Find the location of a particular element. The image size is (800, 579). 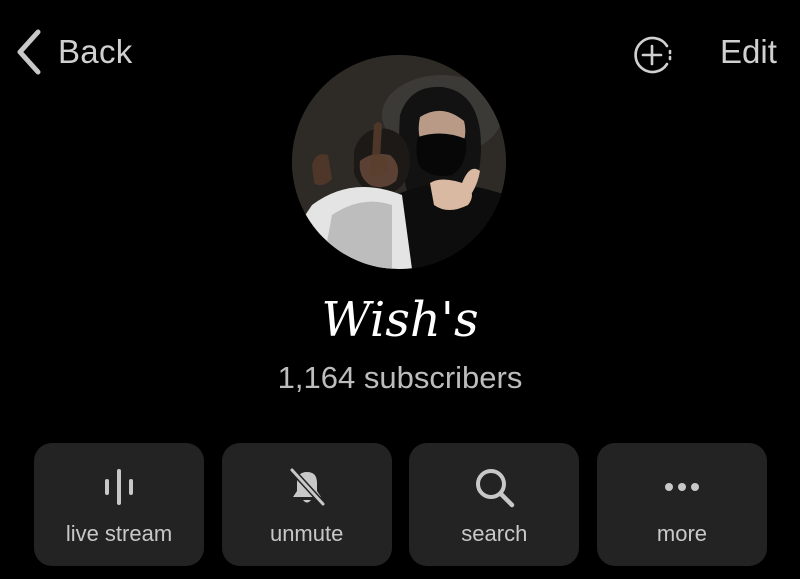

circle-plus-icon is located at coordinates (653, 55).